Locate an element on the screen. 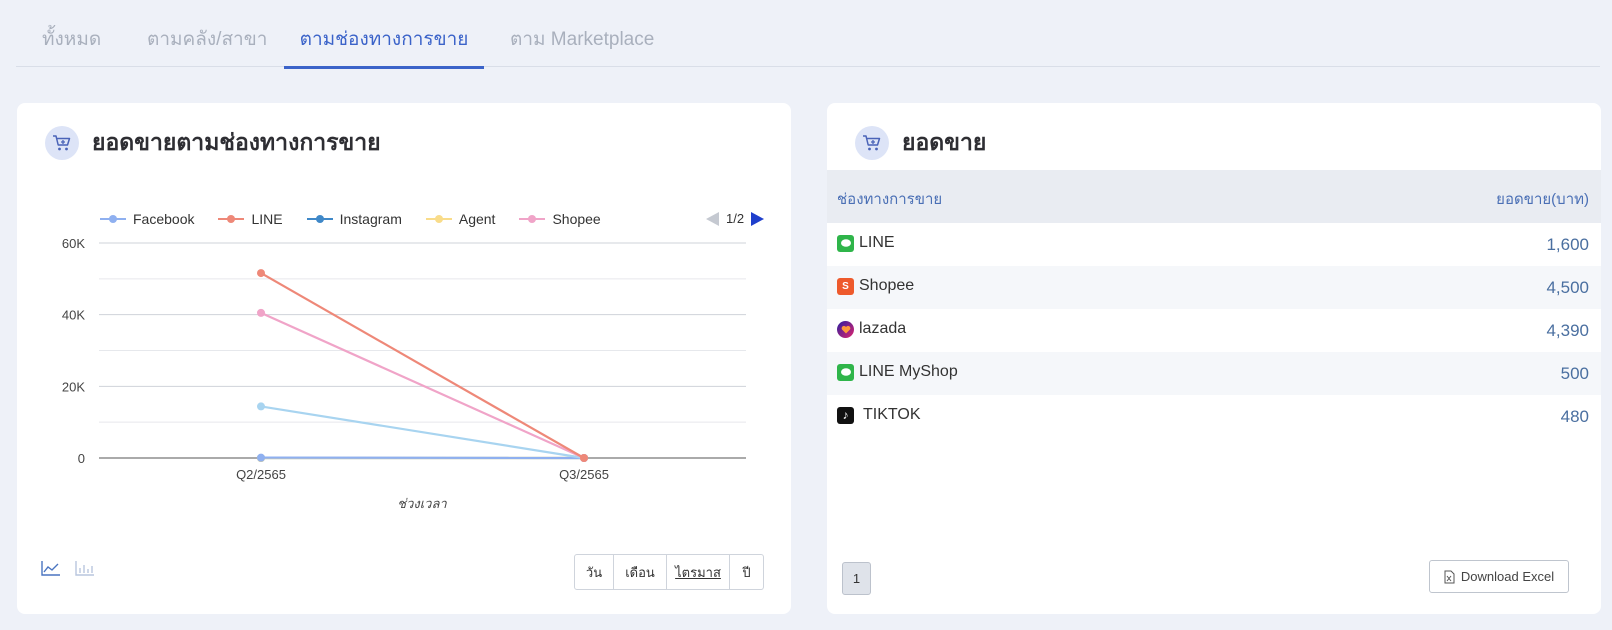  table-row: LINE MyShop 500 is located at coordinates (1214, 373).